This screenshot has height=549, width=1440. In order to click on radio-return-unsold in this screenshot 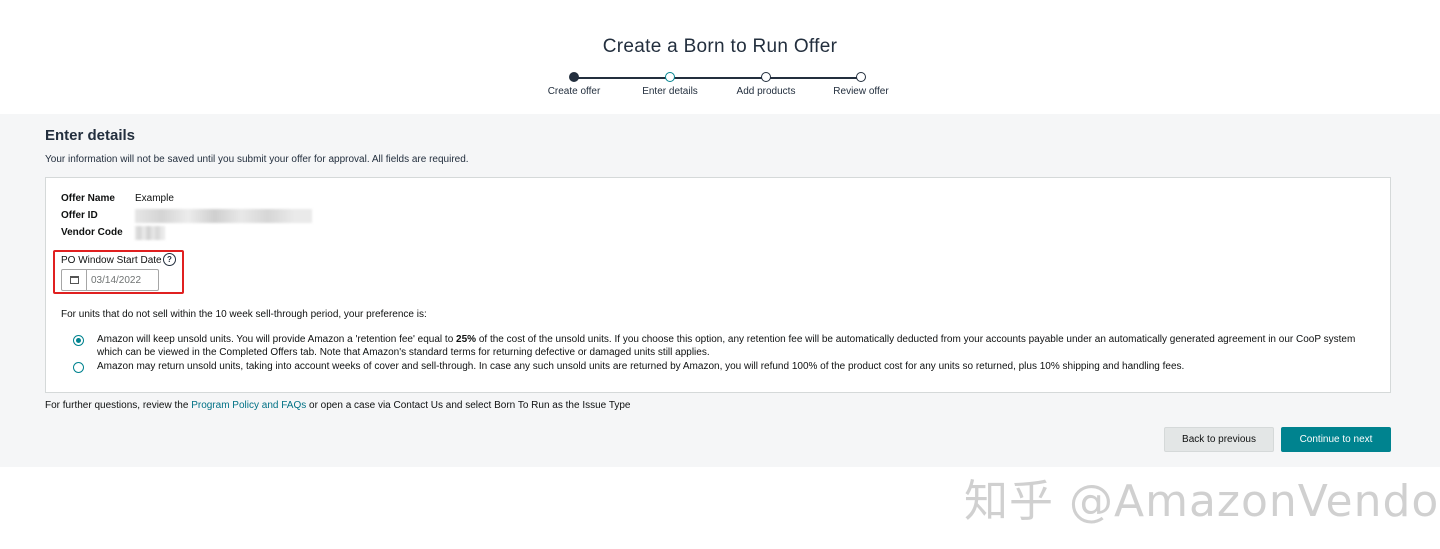, I will do `click(78, 367)`.